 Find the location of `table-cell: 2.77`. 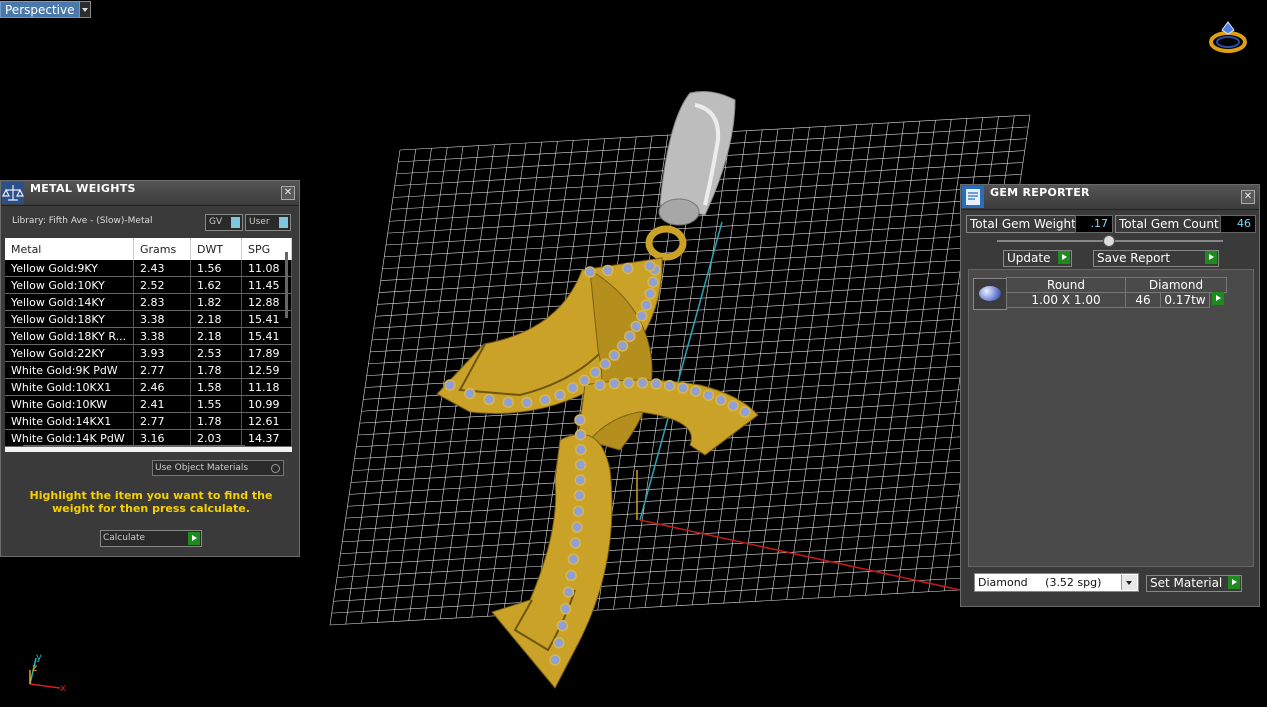

table-cell: 2.77 is located at coordinates (162, 421).